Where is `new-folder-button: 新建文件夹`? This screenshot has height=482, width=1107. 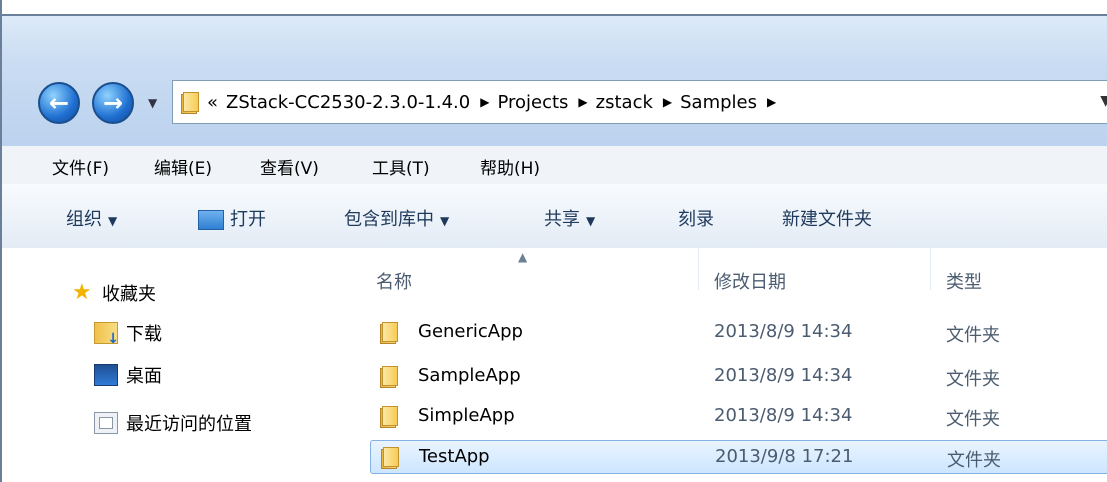
new-folder-button: 新建文件夹 is located at coordinates (827, 218).